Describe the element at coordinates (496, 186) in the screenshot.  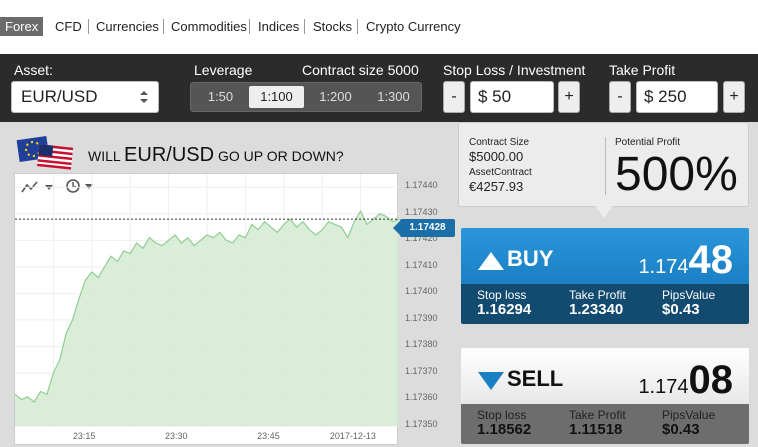
I see `asset-contract-value: €4257.93` at that location.